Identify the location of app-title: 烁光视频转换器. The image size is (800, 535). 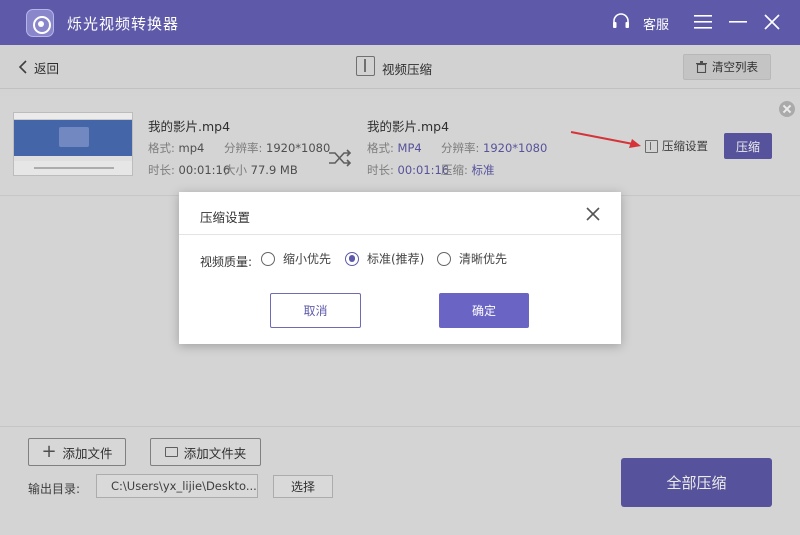
(123, 24).